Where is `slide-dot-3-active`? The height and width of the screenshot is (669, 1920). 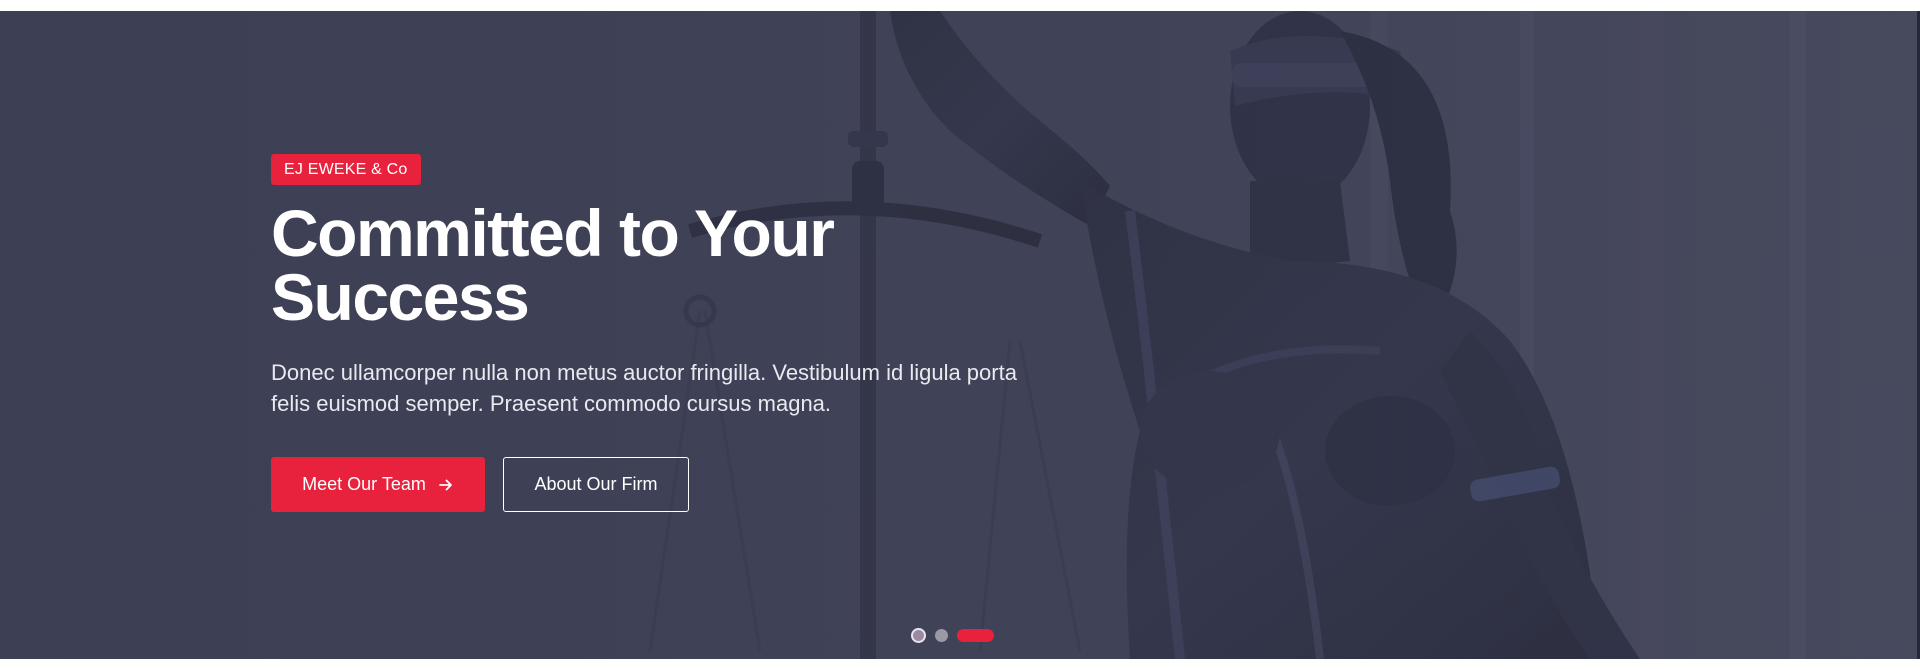
slide-dot-3-active is located at coordinates (975, 635).